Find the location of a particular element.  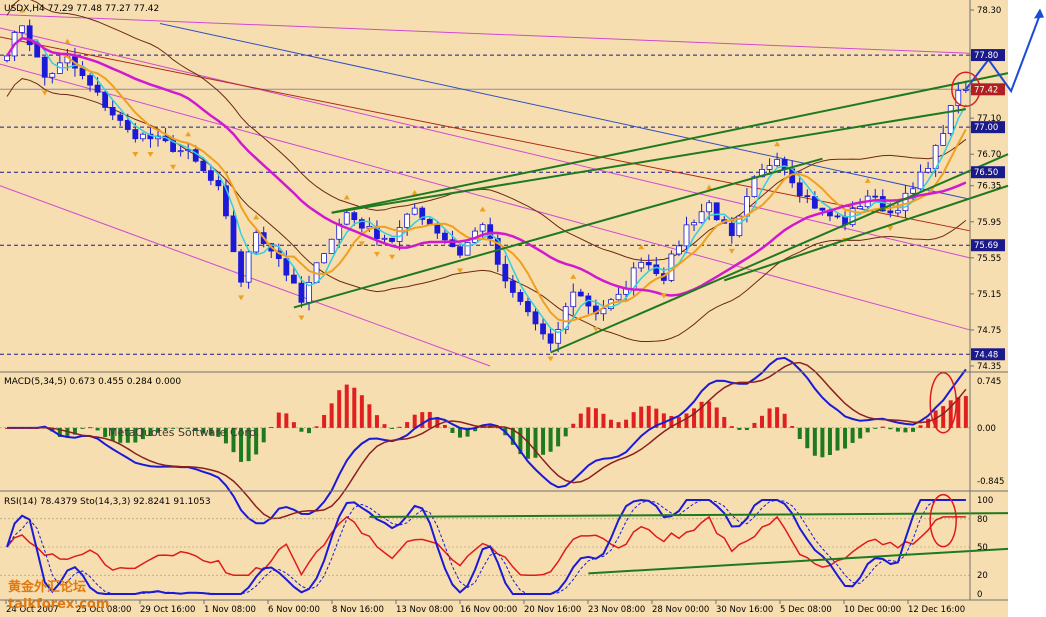

price-box-label: 77.80 is located at coordinates (986, 56).